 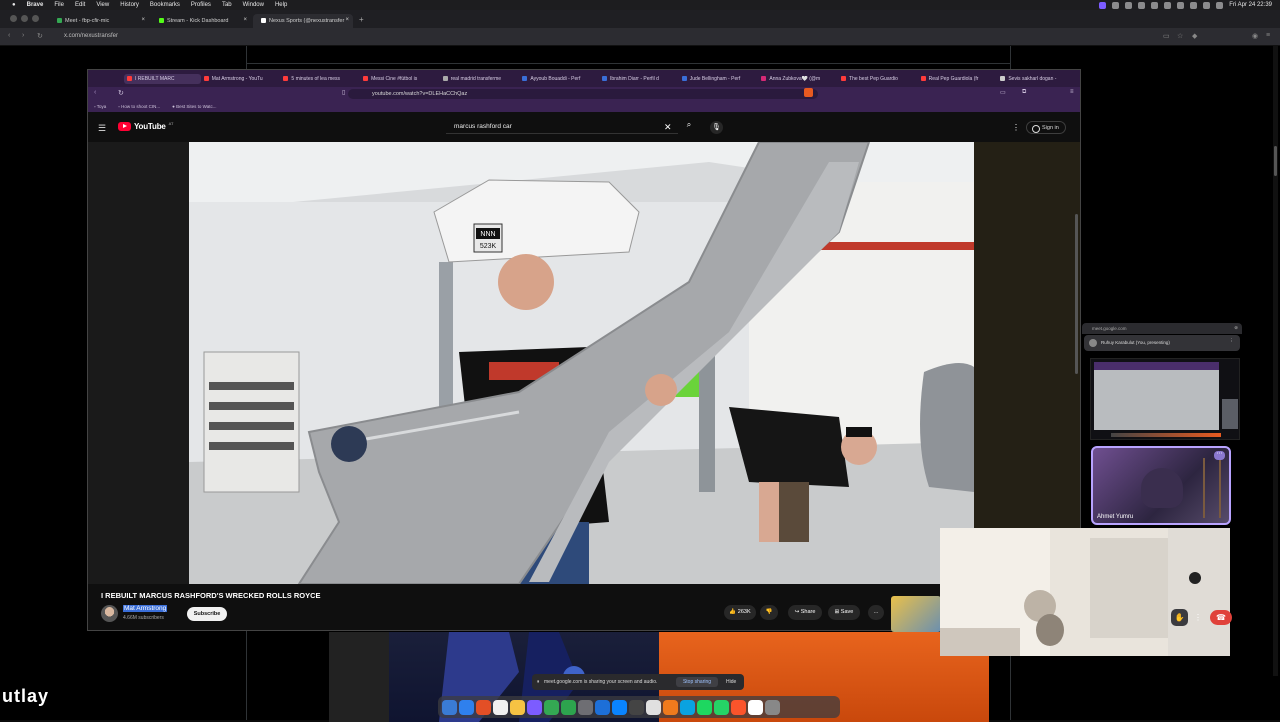 What do you see at coordinates (1038, 79) in the screenshot?
I see `inner-tab: Sevis sakharl dogan -` at bounding box center [1038, 79].